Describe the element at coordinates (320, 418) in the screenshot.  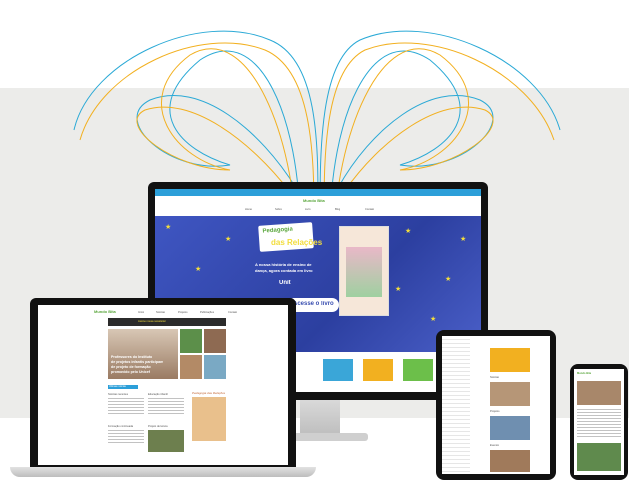
I see `desktop-stand` at that location.